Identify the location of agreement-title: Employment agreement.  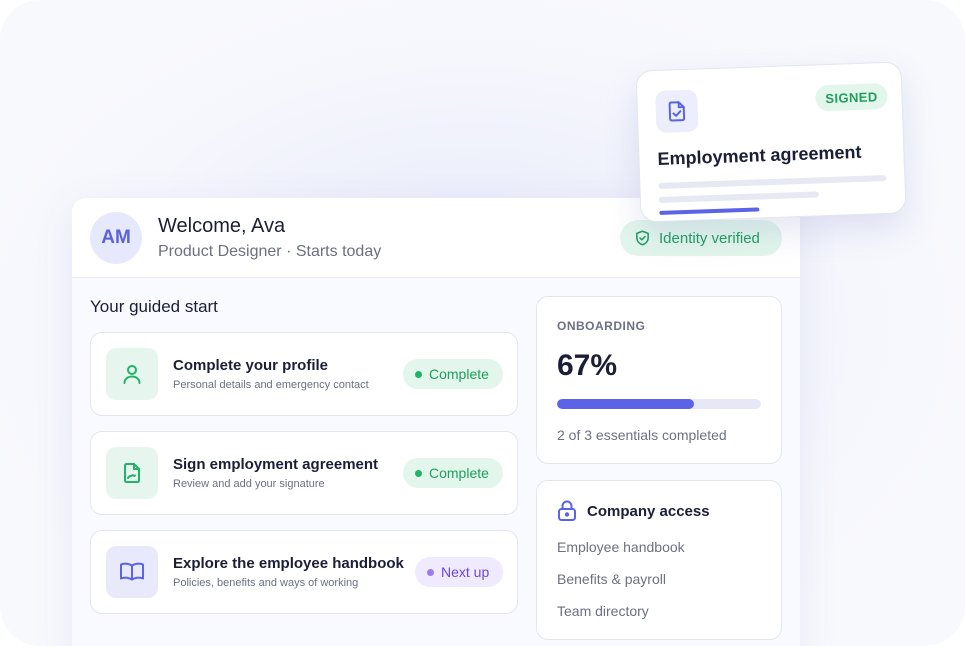
(759, 155).